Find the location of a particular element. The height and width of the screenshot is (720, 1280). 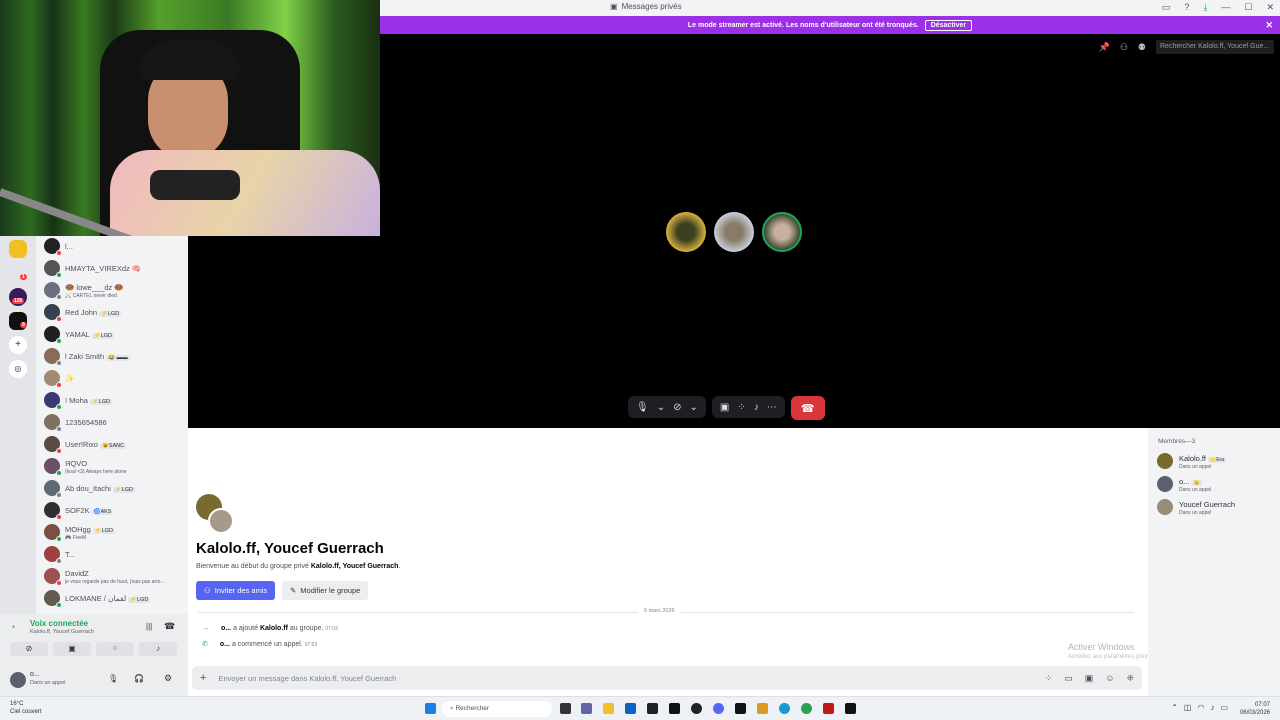

noise-suppression-icon: ||| is located at coordinates (149, 626).